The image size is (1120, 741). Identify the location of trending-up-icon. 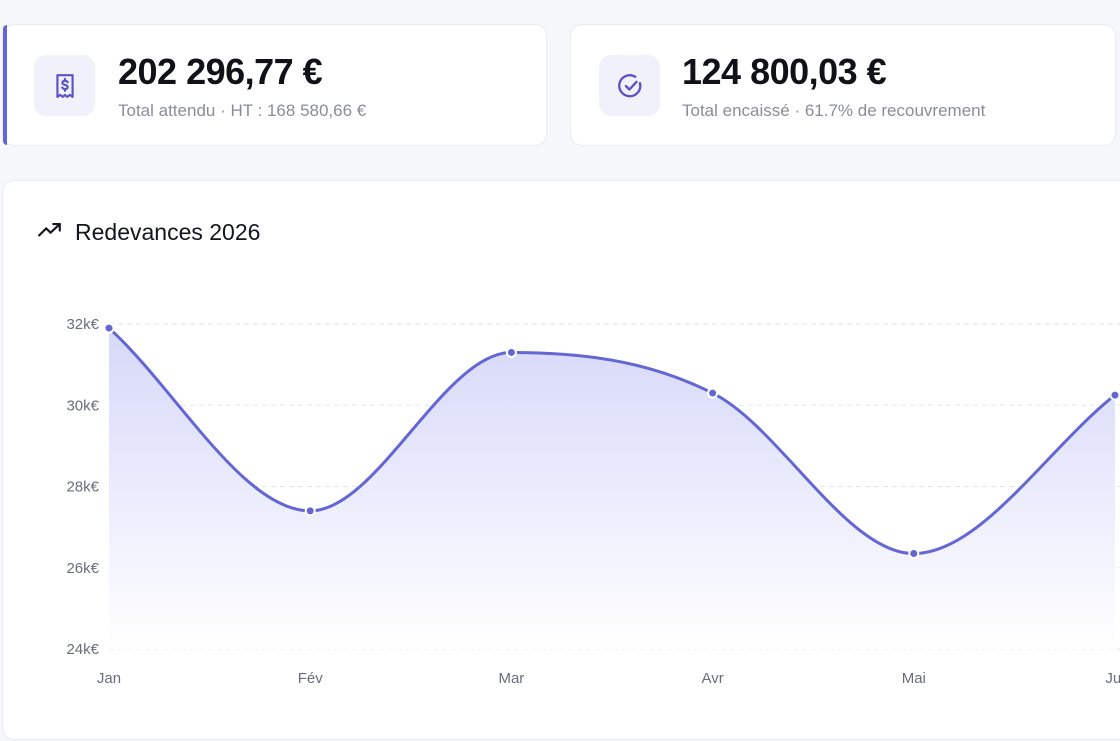
(50, 232).